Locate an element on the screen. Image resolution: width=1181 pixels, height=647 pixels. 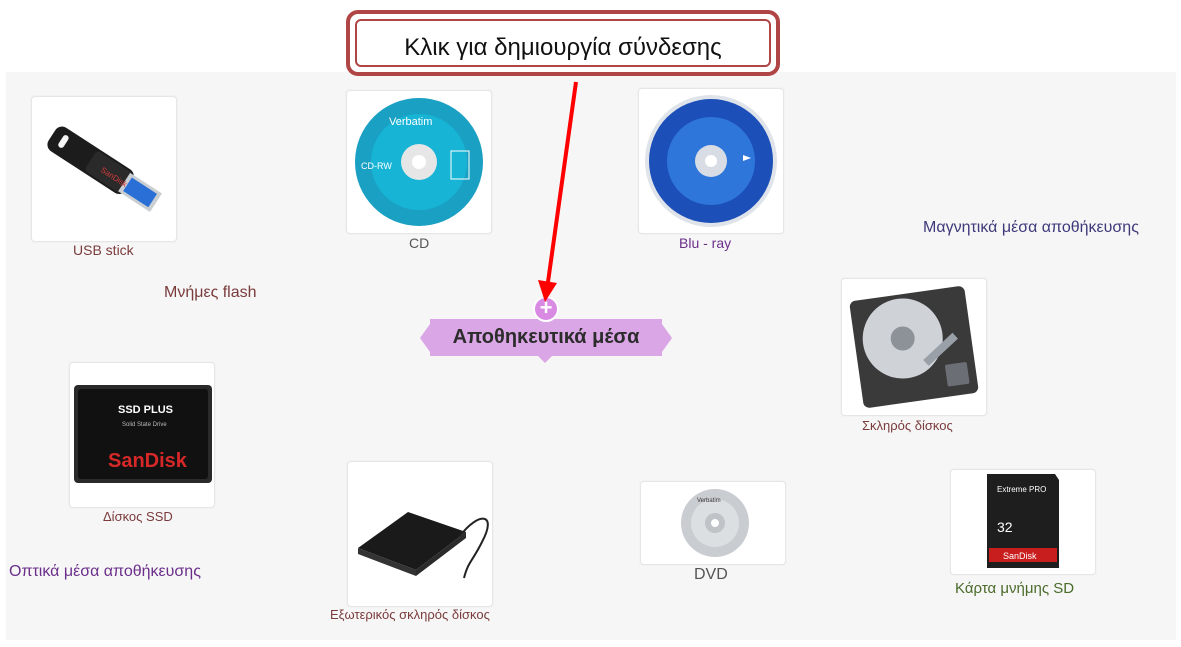
item-label-hdd: Σκληρός δίσκος is located at coordinates (907, 425).